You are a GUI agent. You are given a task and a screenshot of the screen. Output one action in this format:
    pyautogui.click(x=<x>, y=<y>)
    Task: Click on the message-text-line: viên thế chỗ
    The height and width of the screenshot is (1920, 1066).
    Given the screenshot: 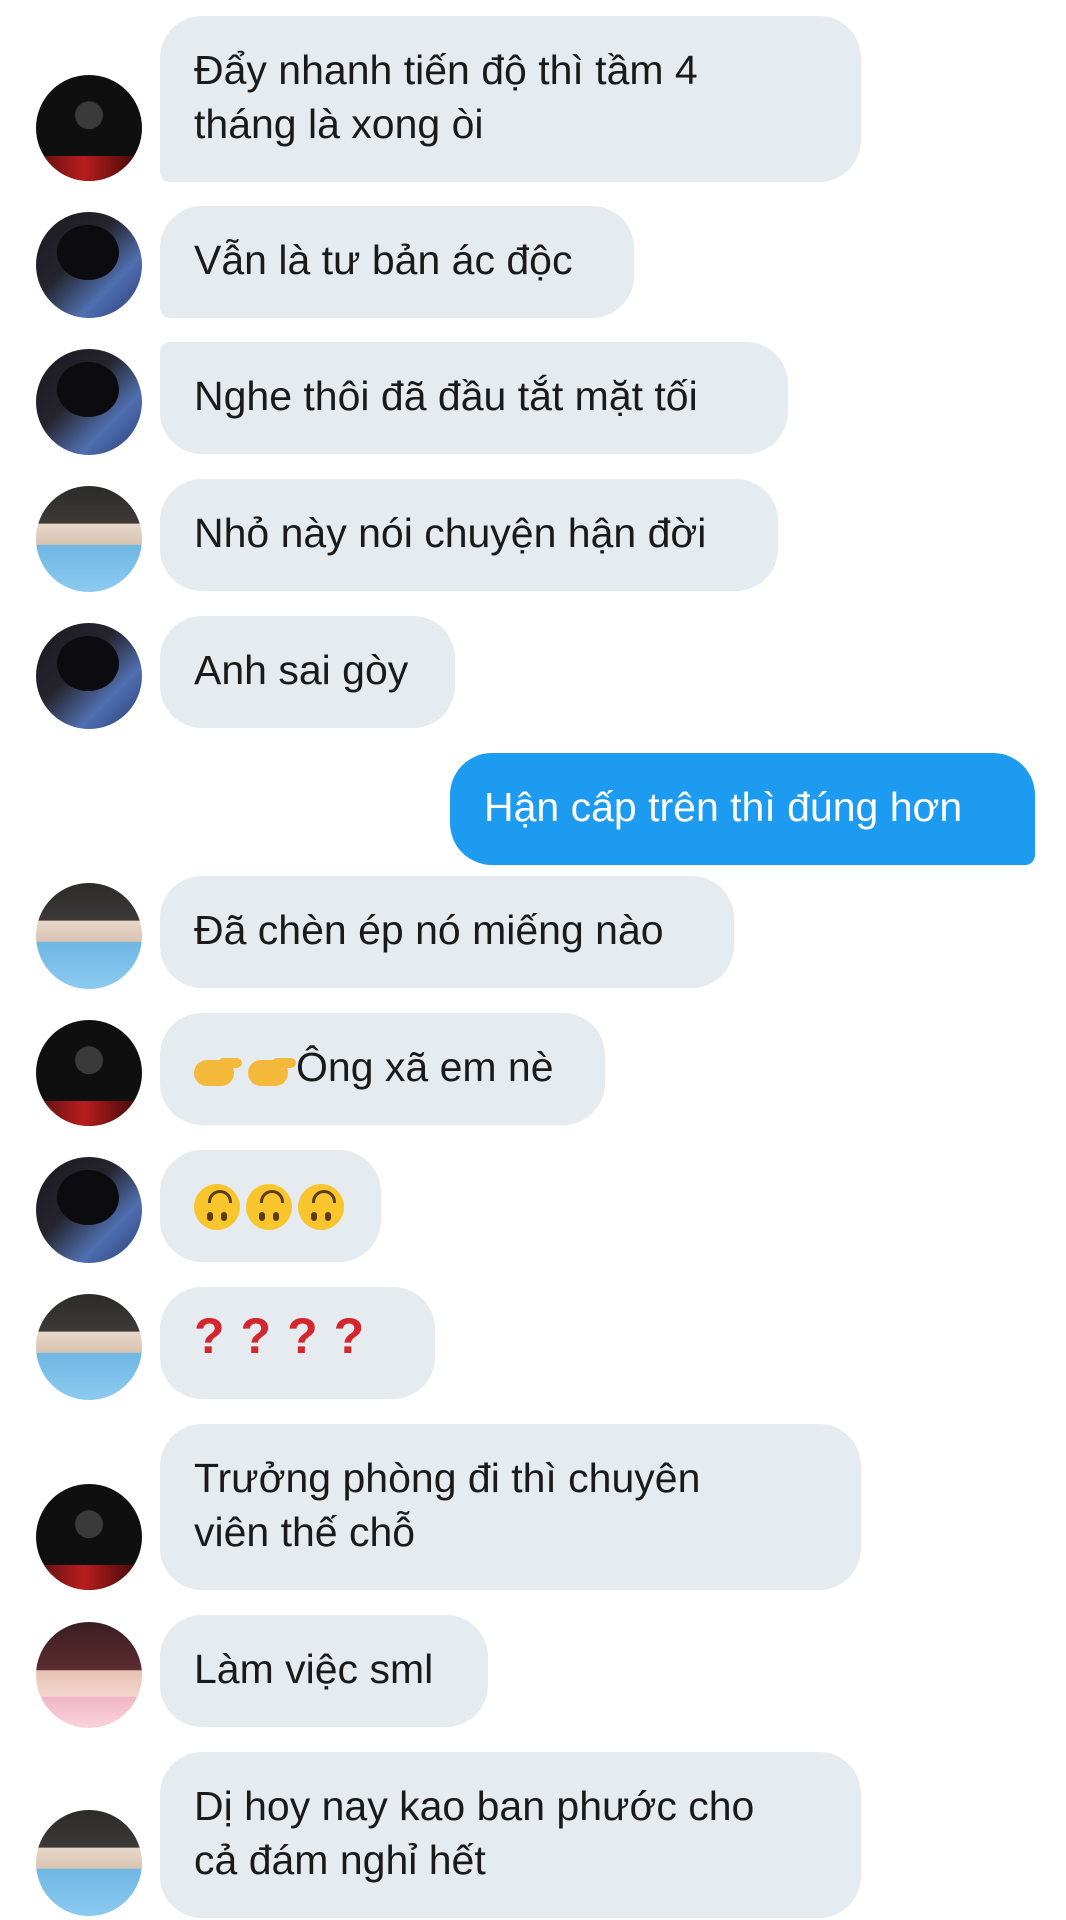 What is the action you would take?
    pyautogui.click(x=305, y=1532)
    